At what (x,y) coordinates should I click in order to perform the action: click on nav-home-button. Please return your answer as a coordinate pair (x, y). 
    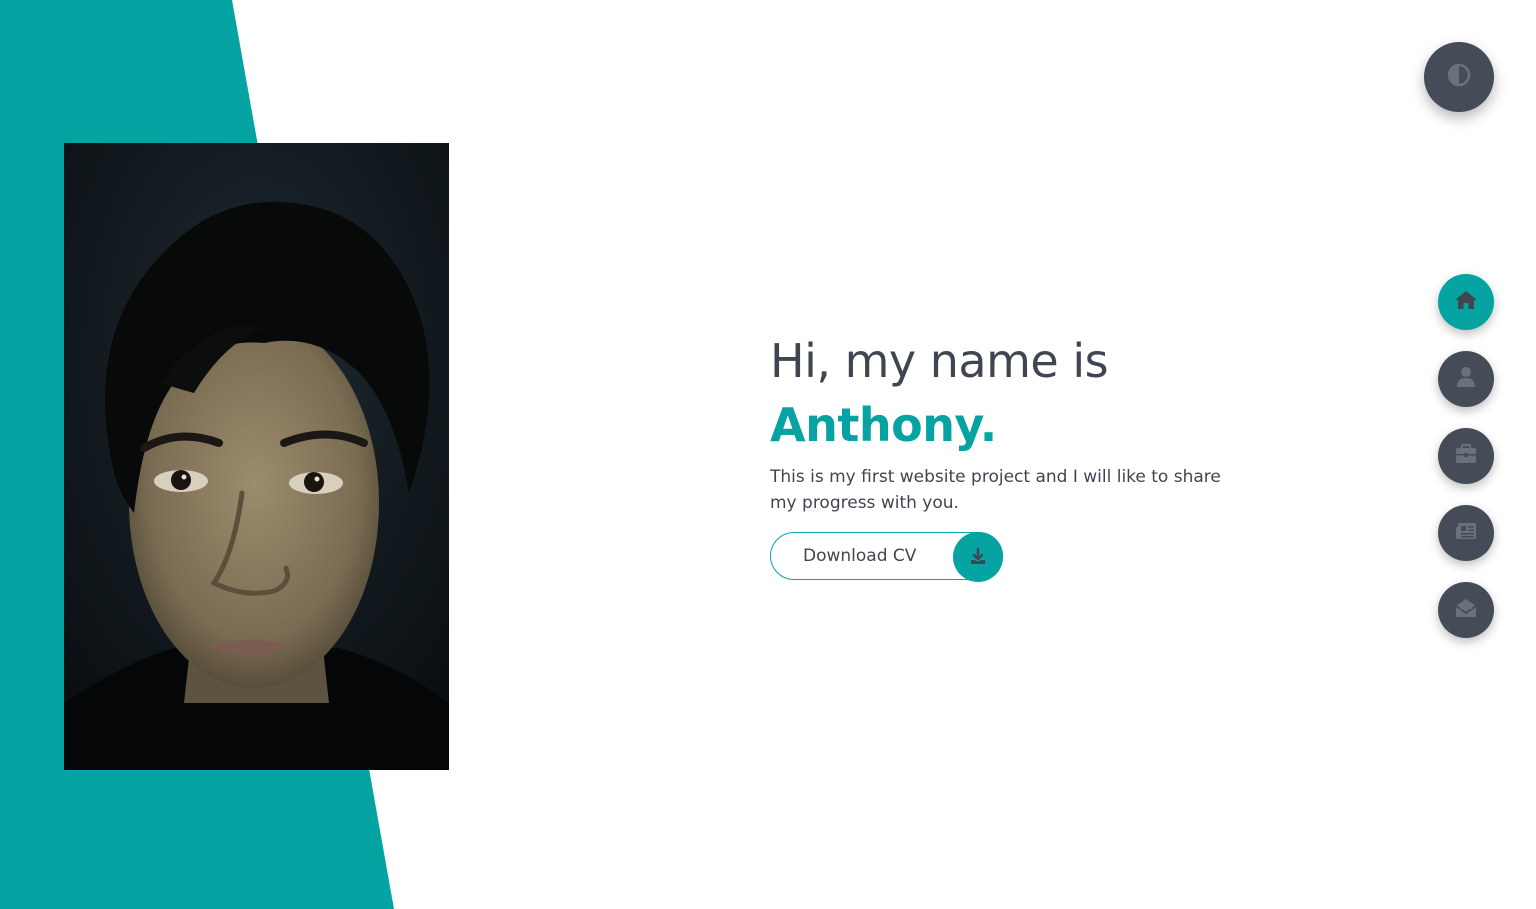
    Looking at the image, I should click on (1466, 302).